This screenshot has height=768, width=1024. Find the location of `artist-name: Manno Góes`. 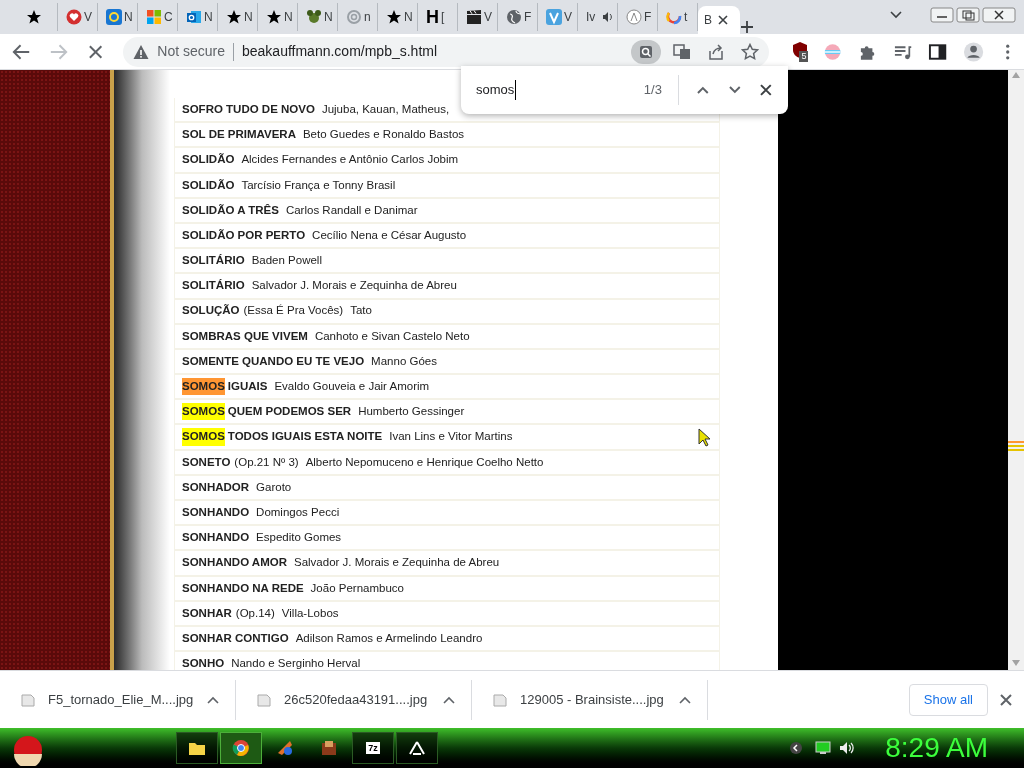

artist-name: Manno Góes is located at coordinates (404, 361).